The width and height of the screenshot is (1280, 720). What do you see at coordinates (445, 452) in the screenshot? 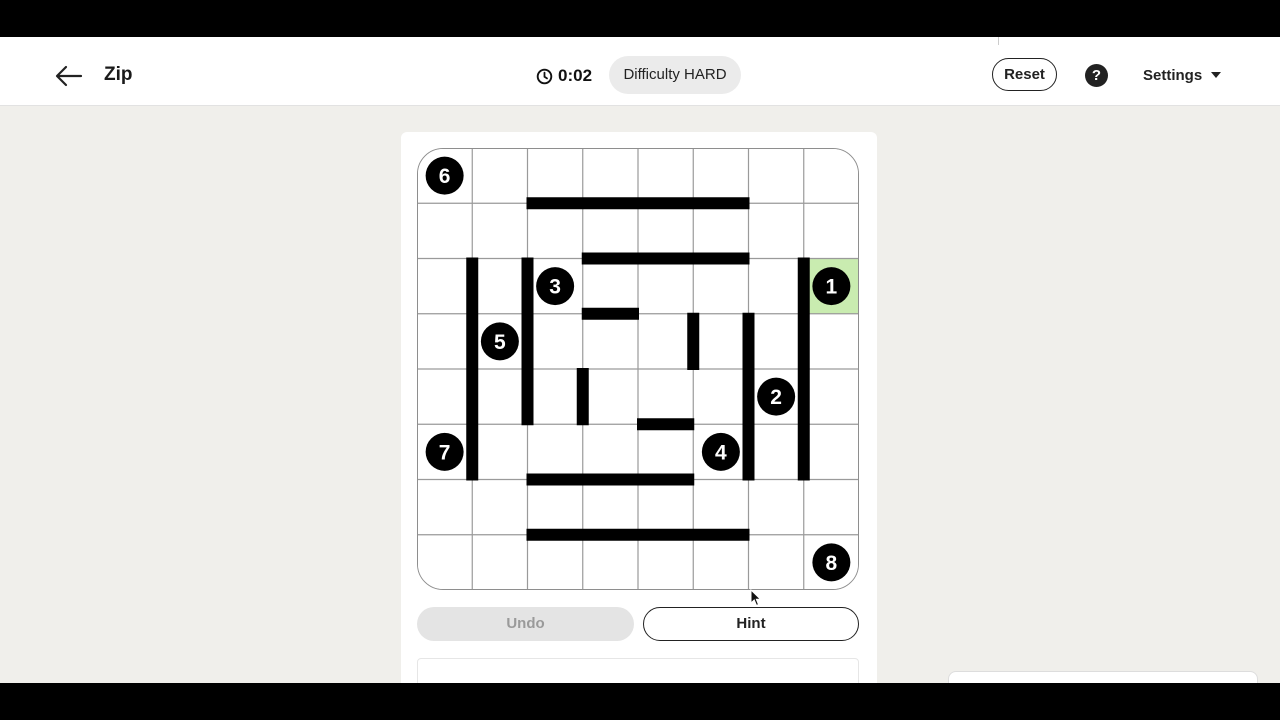
I see `number-label: 7` at bounding box center [445, 452].